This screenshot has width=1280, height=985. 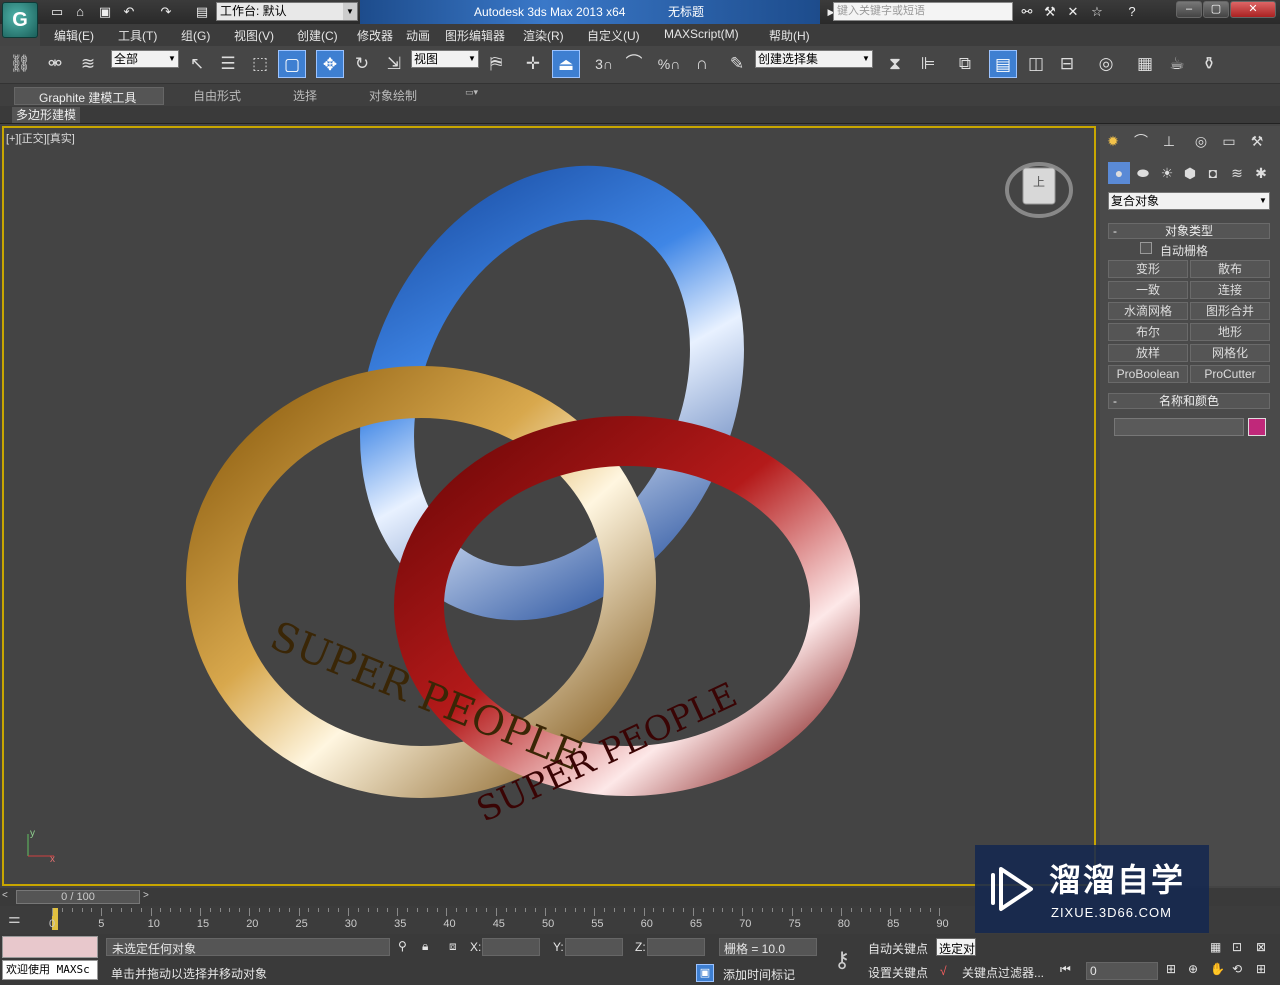 I want to click on minimize-button: –, so click(x=1189, y=9).